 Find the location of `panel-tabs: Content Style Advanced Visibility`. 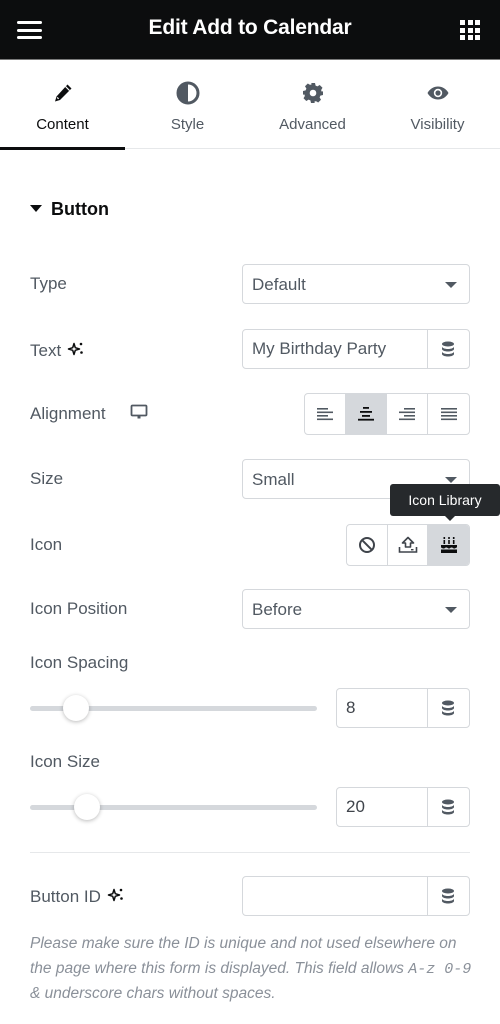

panel-tabs: Content Style Advanced Visibility is located at coordinates (250, 105).